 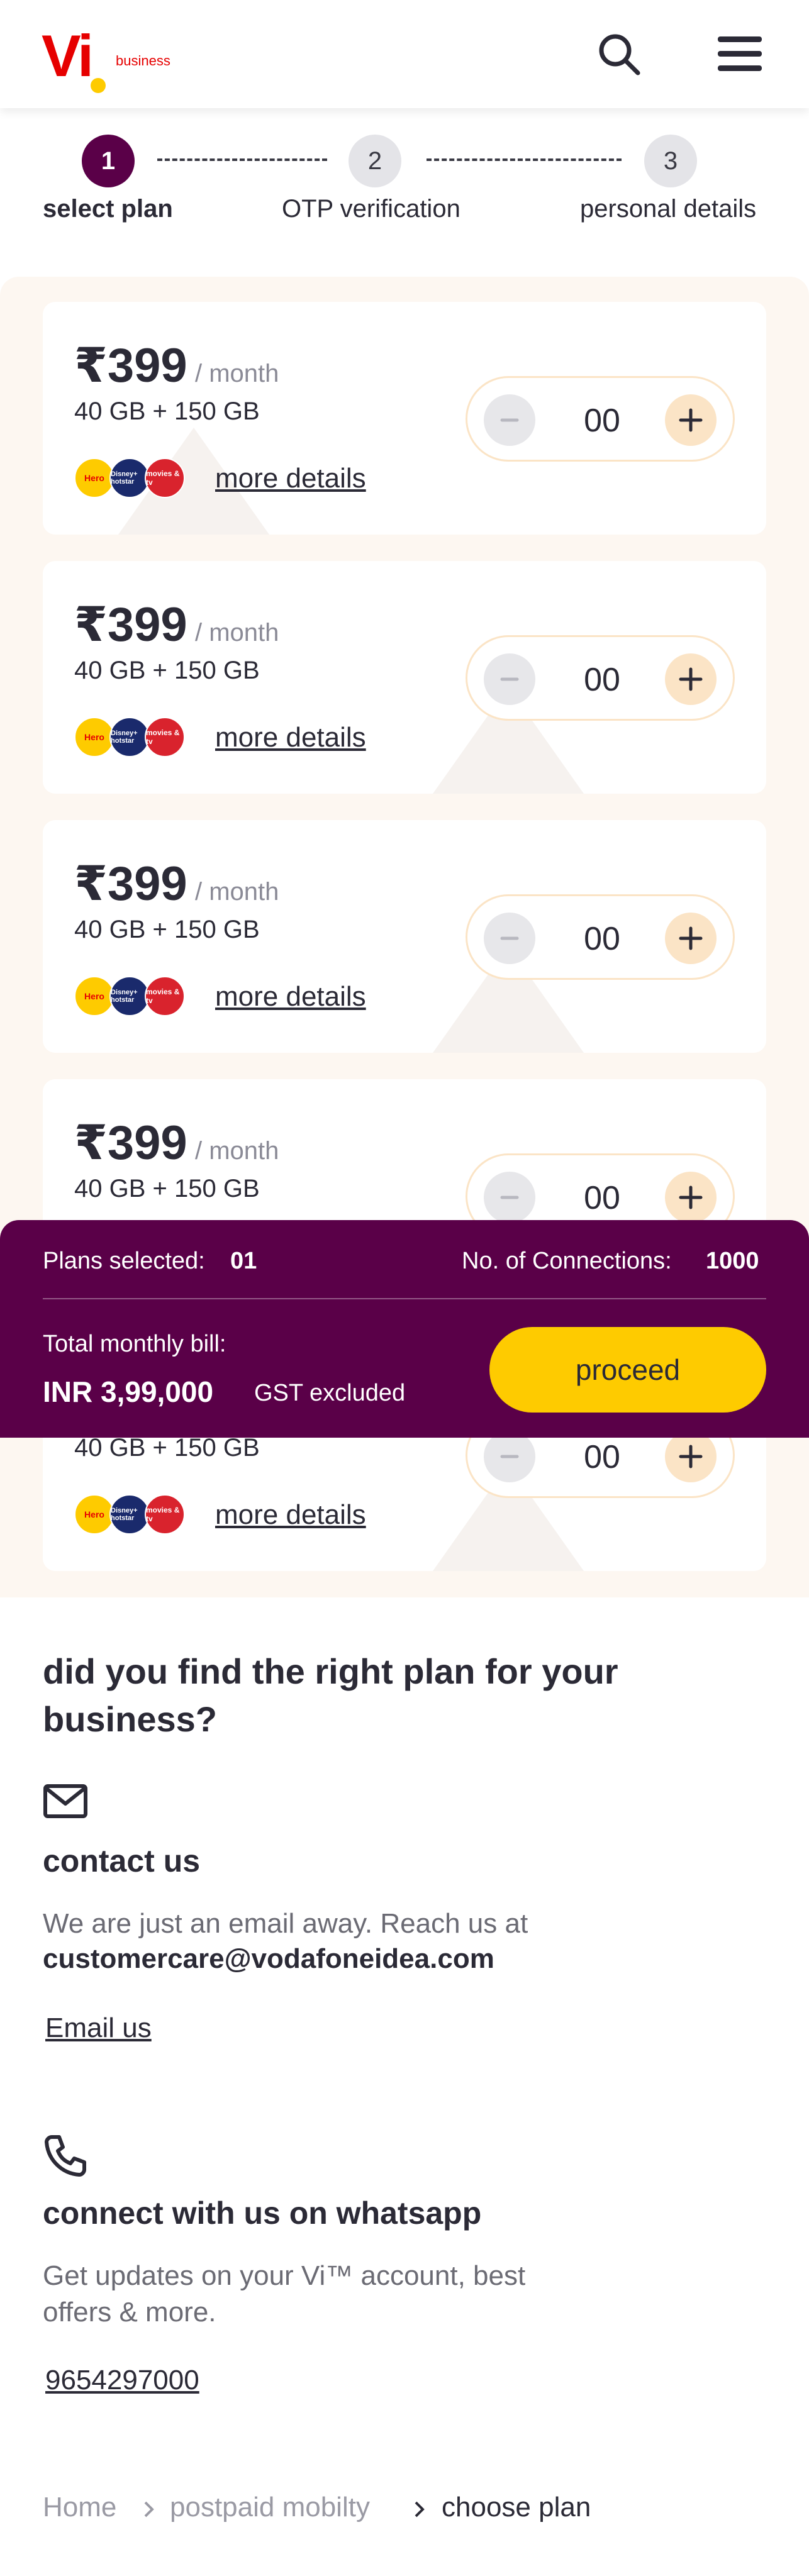 What do you see at coordinates (285, 1923) in the screenshot?
I see `contact-text: We are just an email away. Reach us at` at bounding box center [285, 1923].